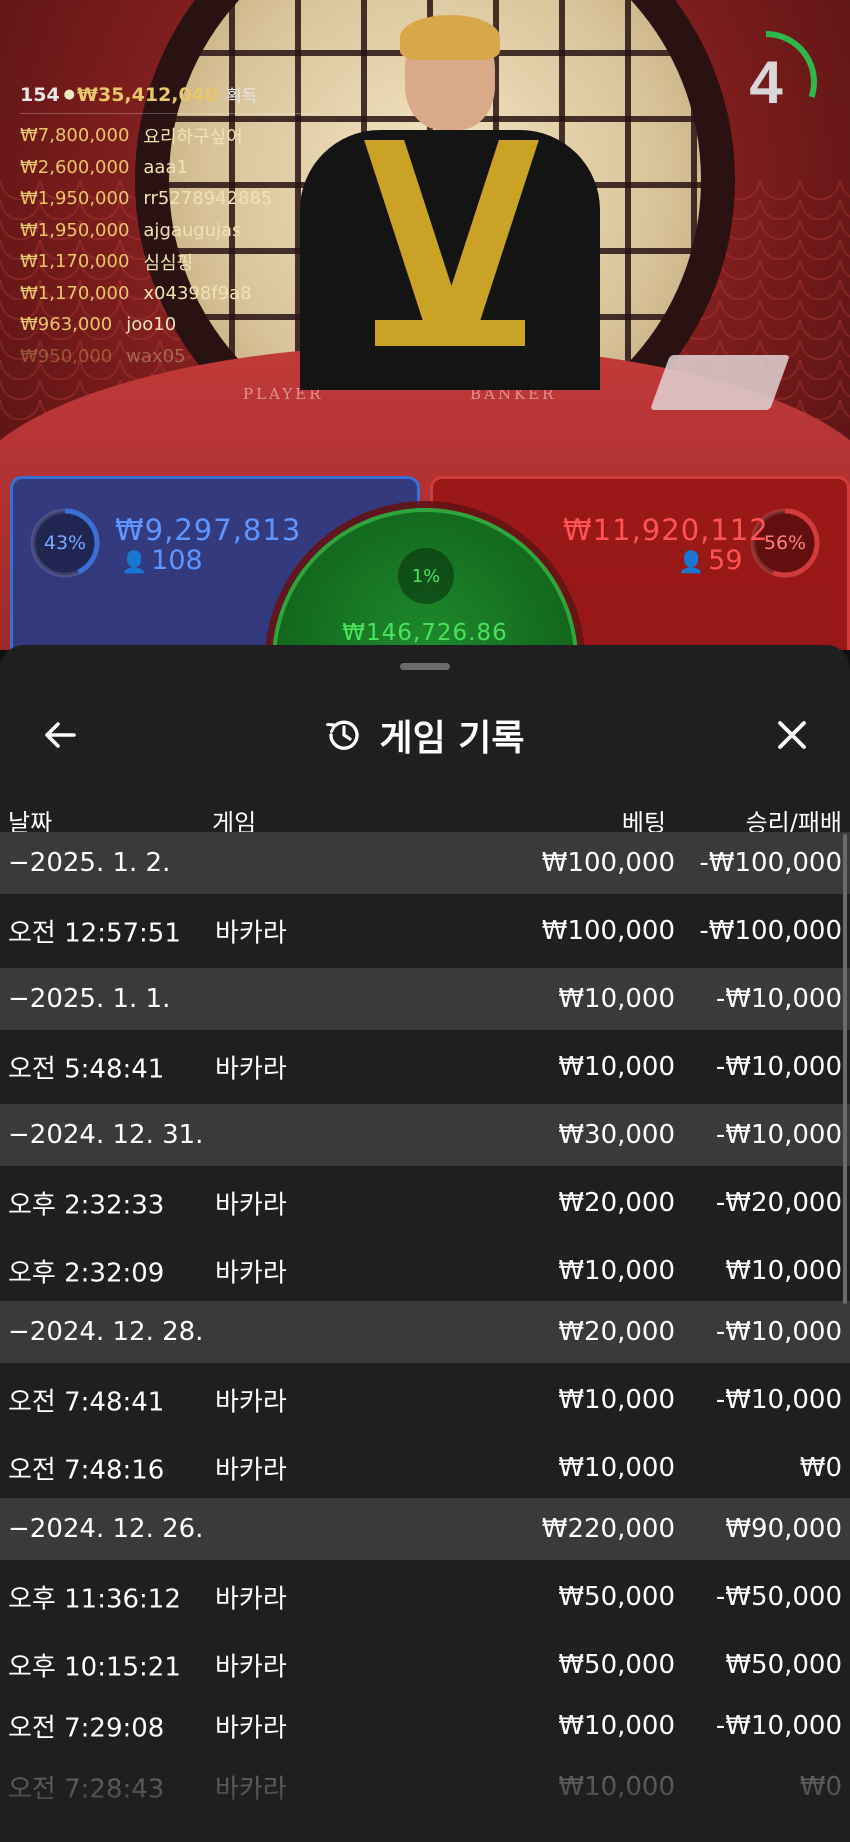 This screenshot has height=1842, width=850. What do you see at coordinates (192, 230) in the screenshot?
I see `winner-username: ajgaugujas` at bounding box center [192, 230].